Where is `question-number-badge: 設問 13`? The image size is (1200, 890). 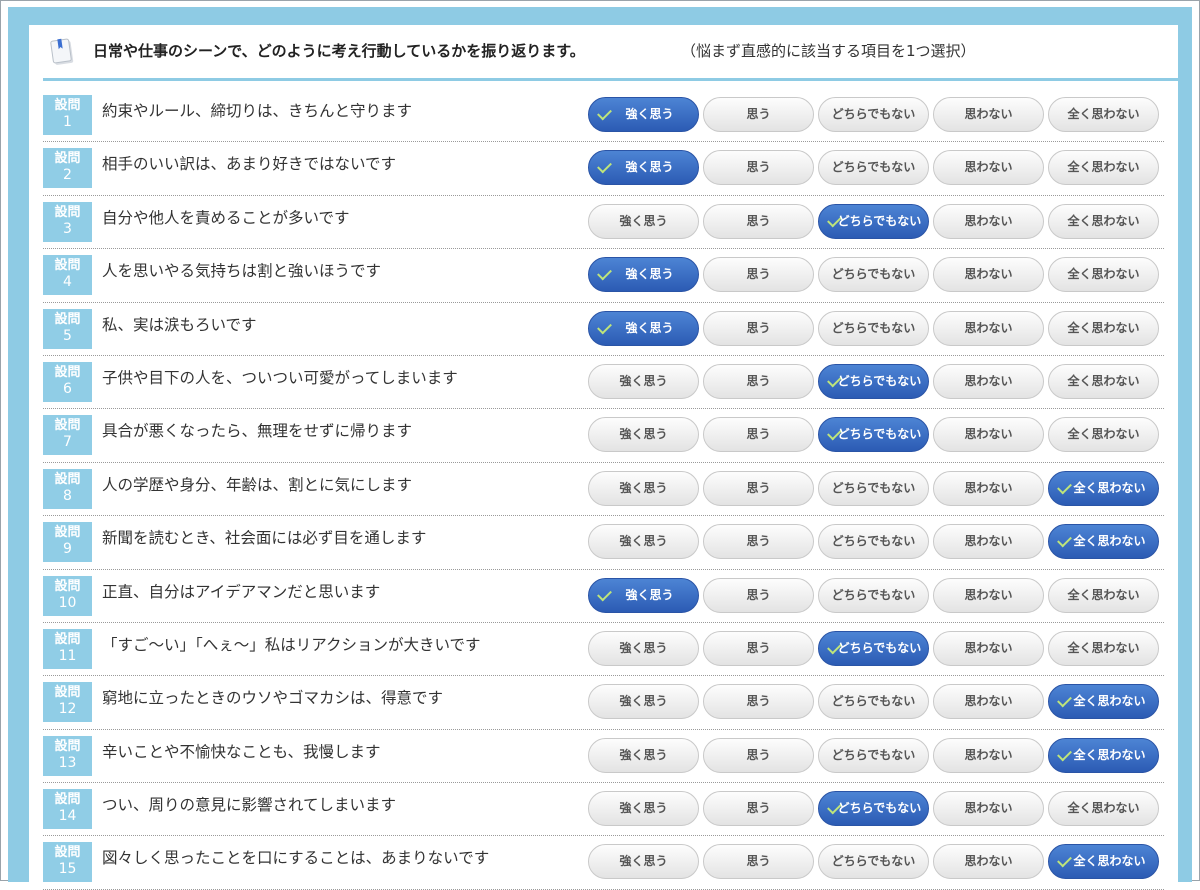 question-number-badge: 設問 13 is located at coordinates (67, 755).